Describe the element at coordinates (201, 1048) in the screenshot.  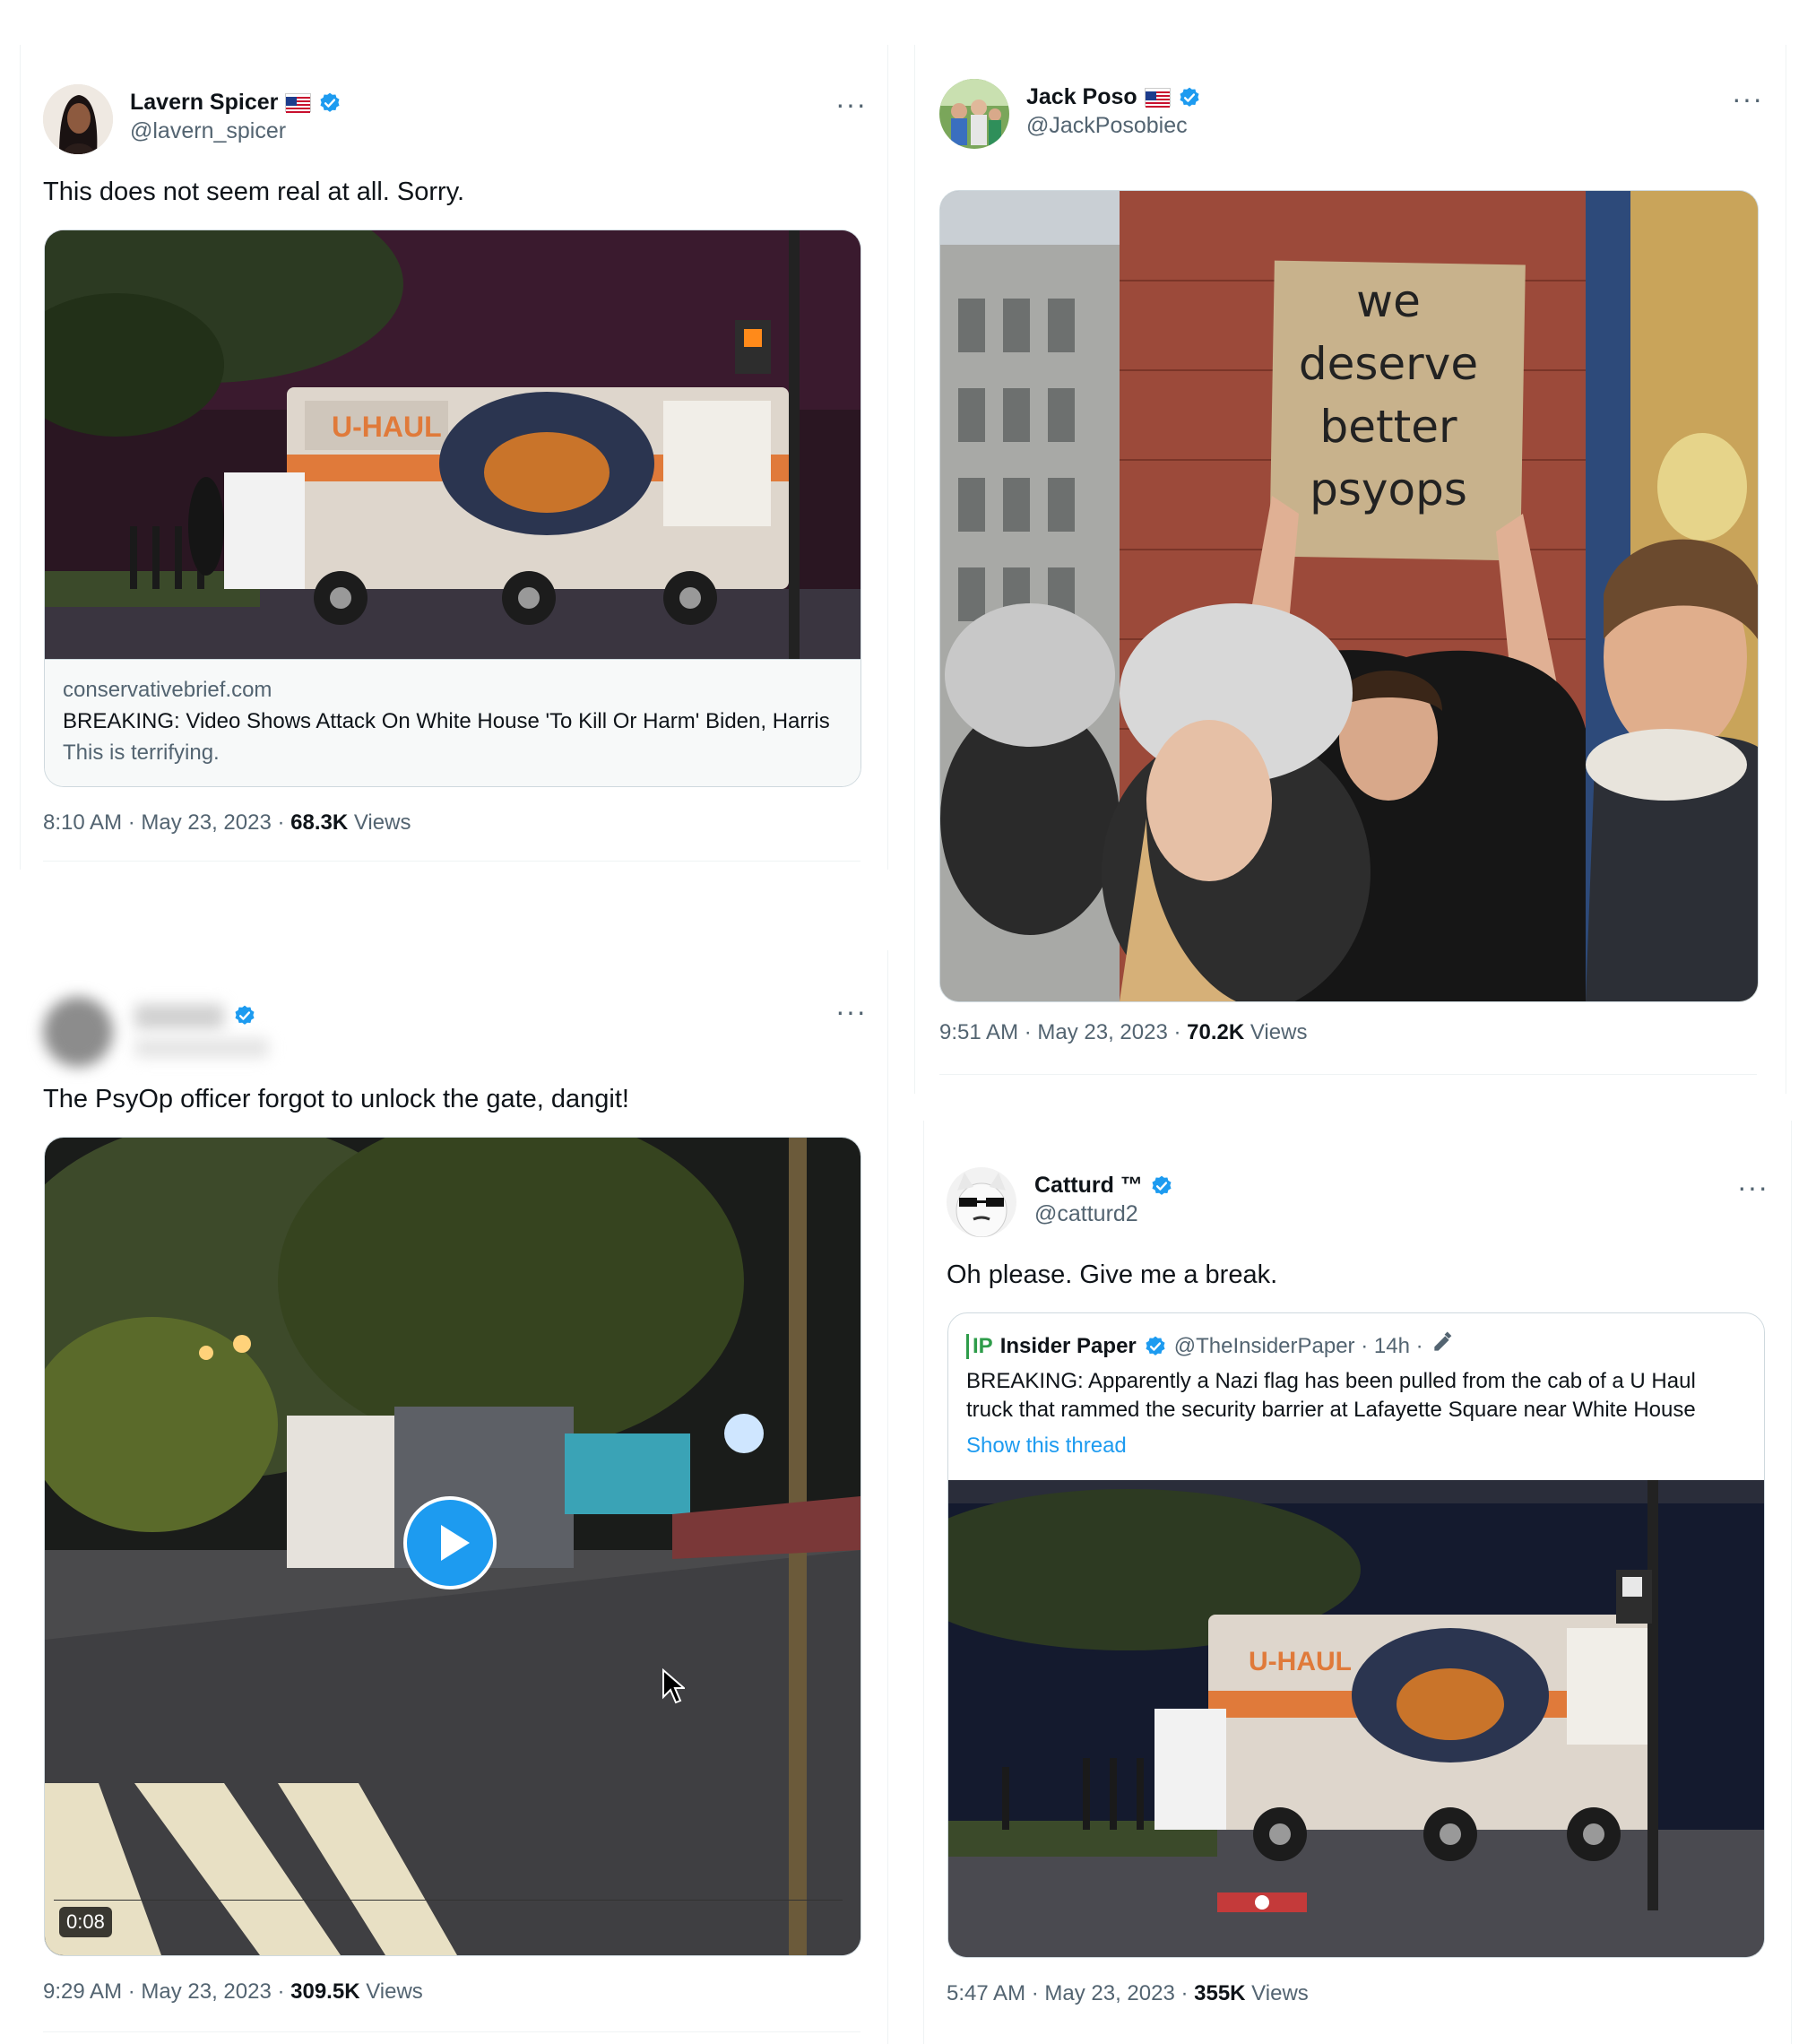
I see `author-handle-blurred` at that location.